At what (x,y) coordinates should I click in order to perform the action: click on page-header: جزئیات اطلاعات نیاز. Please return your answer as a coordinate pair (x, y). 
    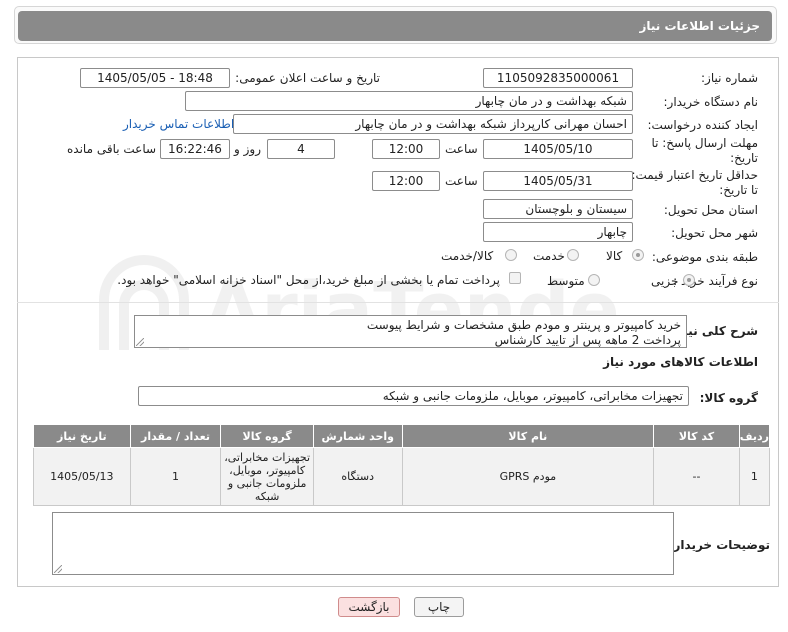
    Looking at the image, I should click on (395, 25).